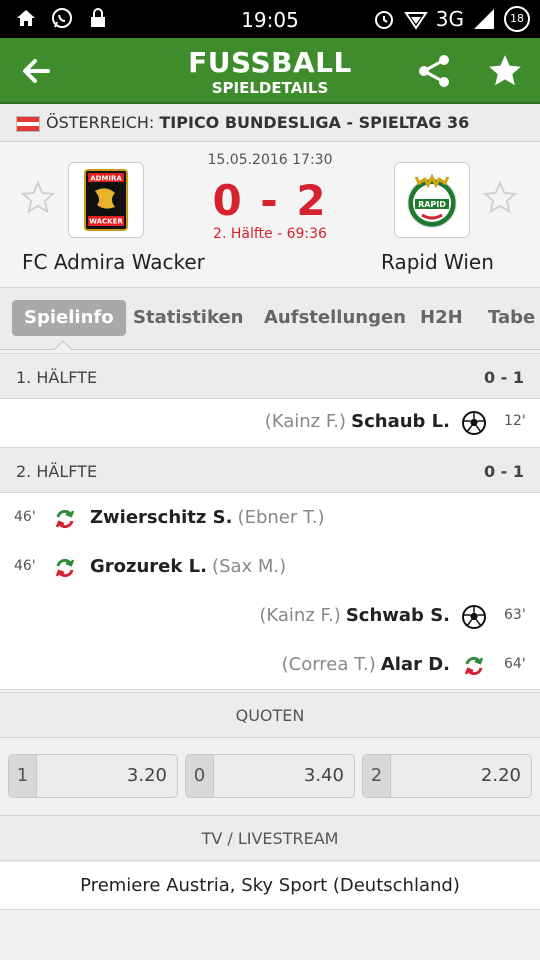 Image resolution: width=540 pixels, height=960 pixels. What do you see at coordinates (323, 775) in the screenshot?
I see `odds-value: 3.40` at bounding box center [323, 775].